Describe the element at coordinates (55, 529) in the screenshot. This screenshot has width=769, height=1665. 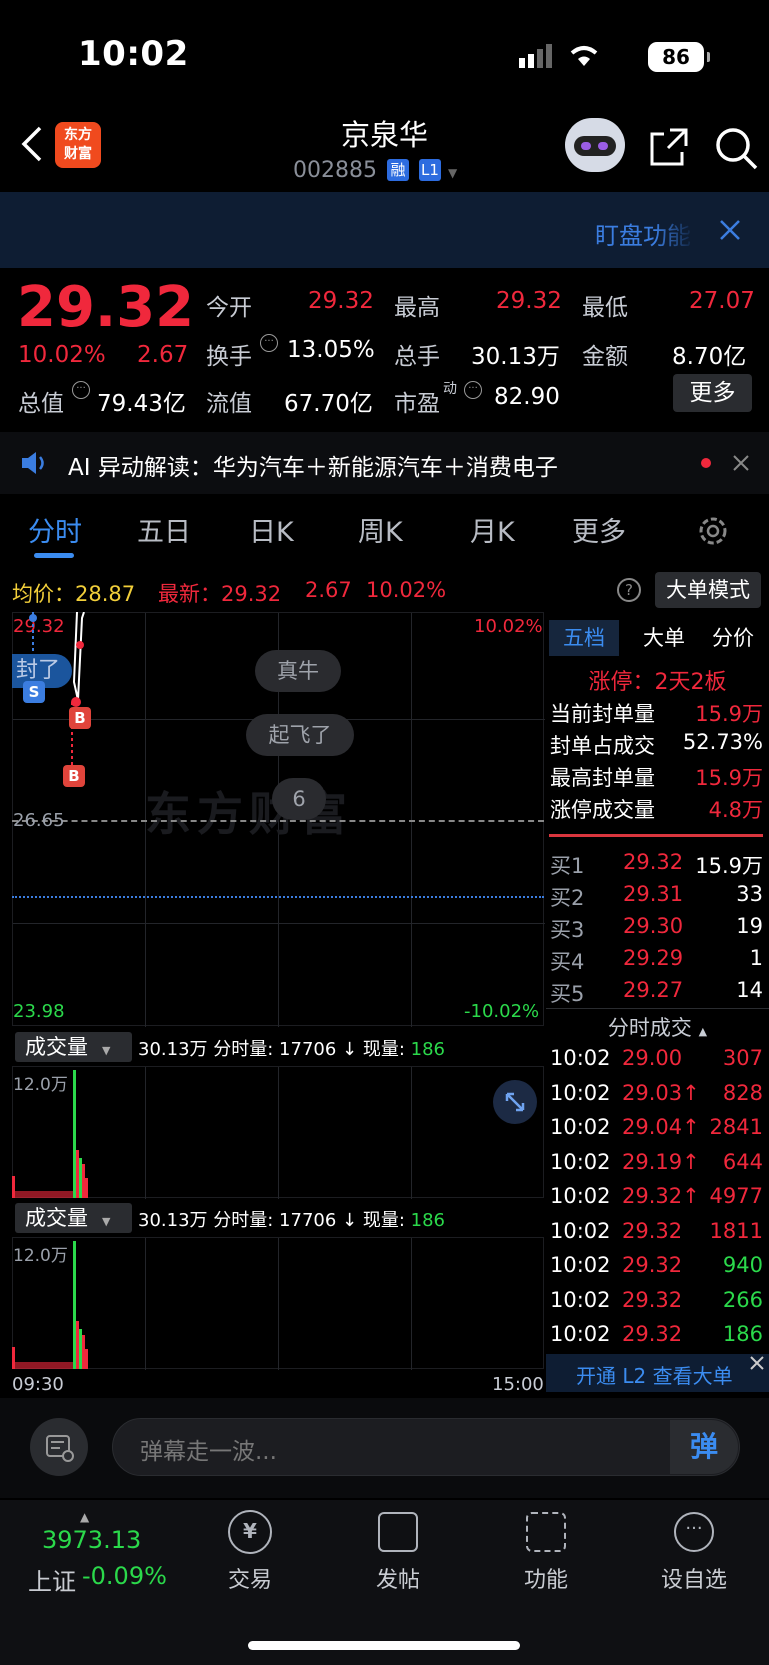
I see `tab-intraday: 分时` at that location.